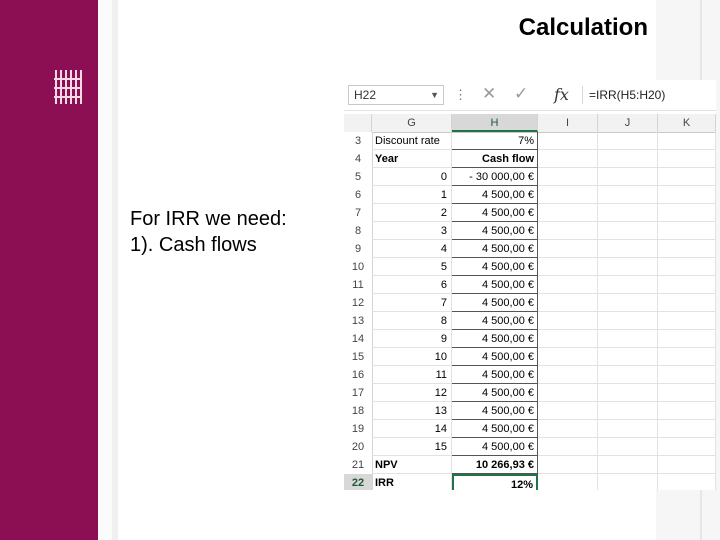  Describe the element at coordinates (412, 195) in the screenshot. I see `cell-g: 1` at that location.